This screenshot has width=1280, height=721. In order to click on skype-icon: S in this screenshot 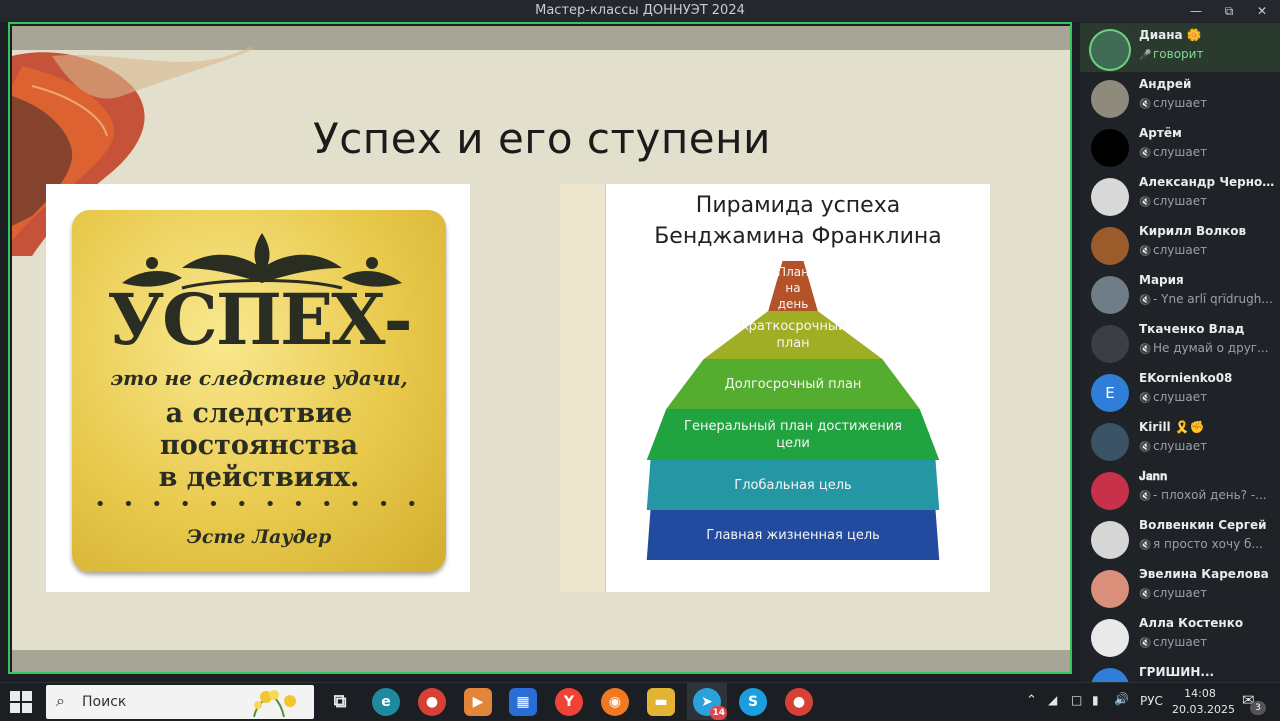, I will do `click(753, 702)`.